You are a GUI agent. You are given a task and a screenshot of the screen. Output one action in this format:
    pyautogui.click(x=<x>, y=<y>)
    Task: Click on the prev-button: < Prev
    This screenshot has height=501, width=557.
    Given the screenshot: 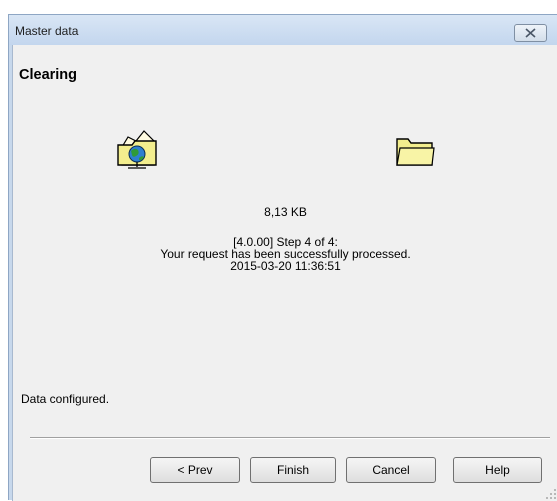 What is the action you would take?
    pyautogui.click(x=195, y=470)
    